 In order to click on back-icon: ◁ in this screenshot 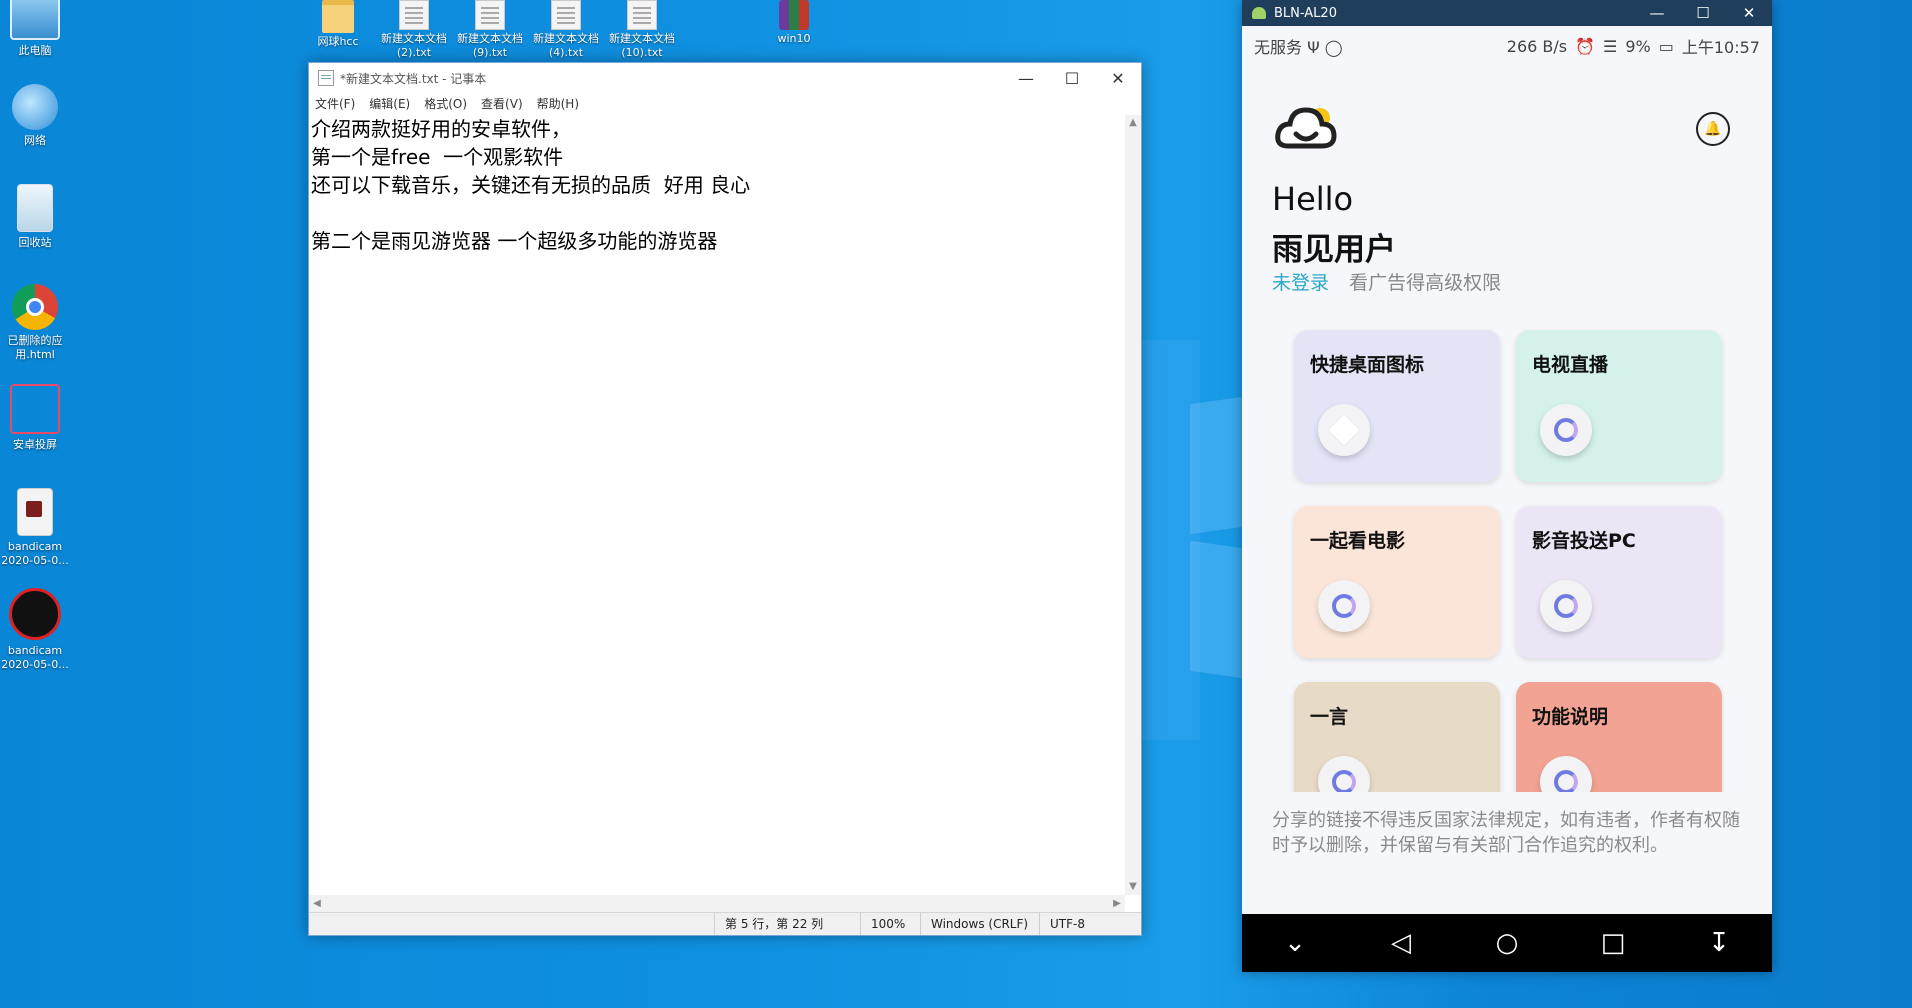, I will do `click(1401, 943)`.